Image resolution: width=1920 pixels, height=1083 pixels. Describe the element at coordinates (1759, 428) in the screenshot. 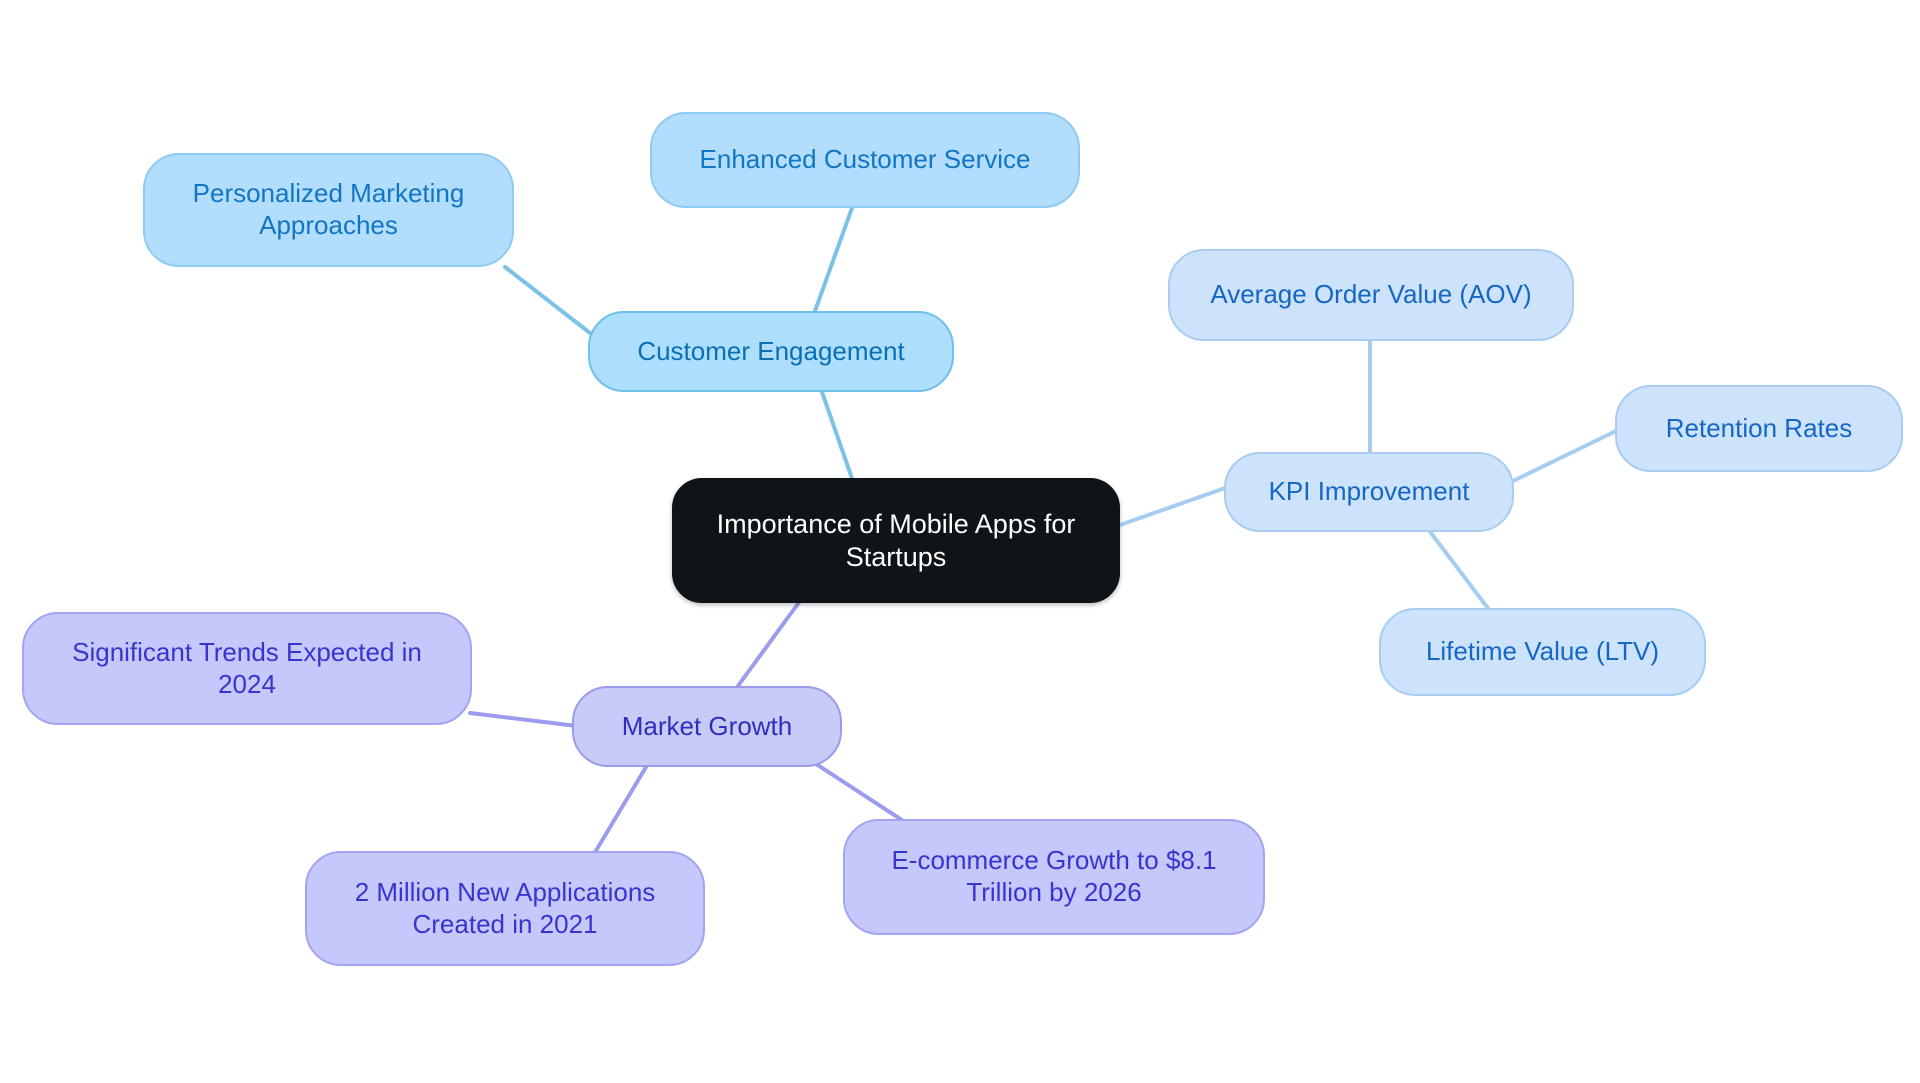

I see `leaf-node-retention-rates: Retention Rates` at that location.